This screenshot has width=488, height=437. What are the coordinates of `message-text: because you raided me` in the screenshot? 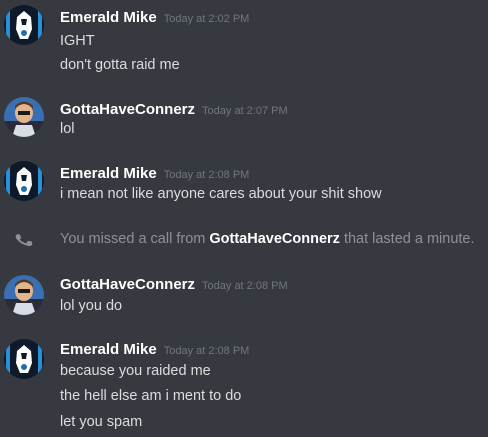 It's located at (135, 371).